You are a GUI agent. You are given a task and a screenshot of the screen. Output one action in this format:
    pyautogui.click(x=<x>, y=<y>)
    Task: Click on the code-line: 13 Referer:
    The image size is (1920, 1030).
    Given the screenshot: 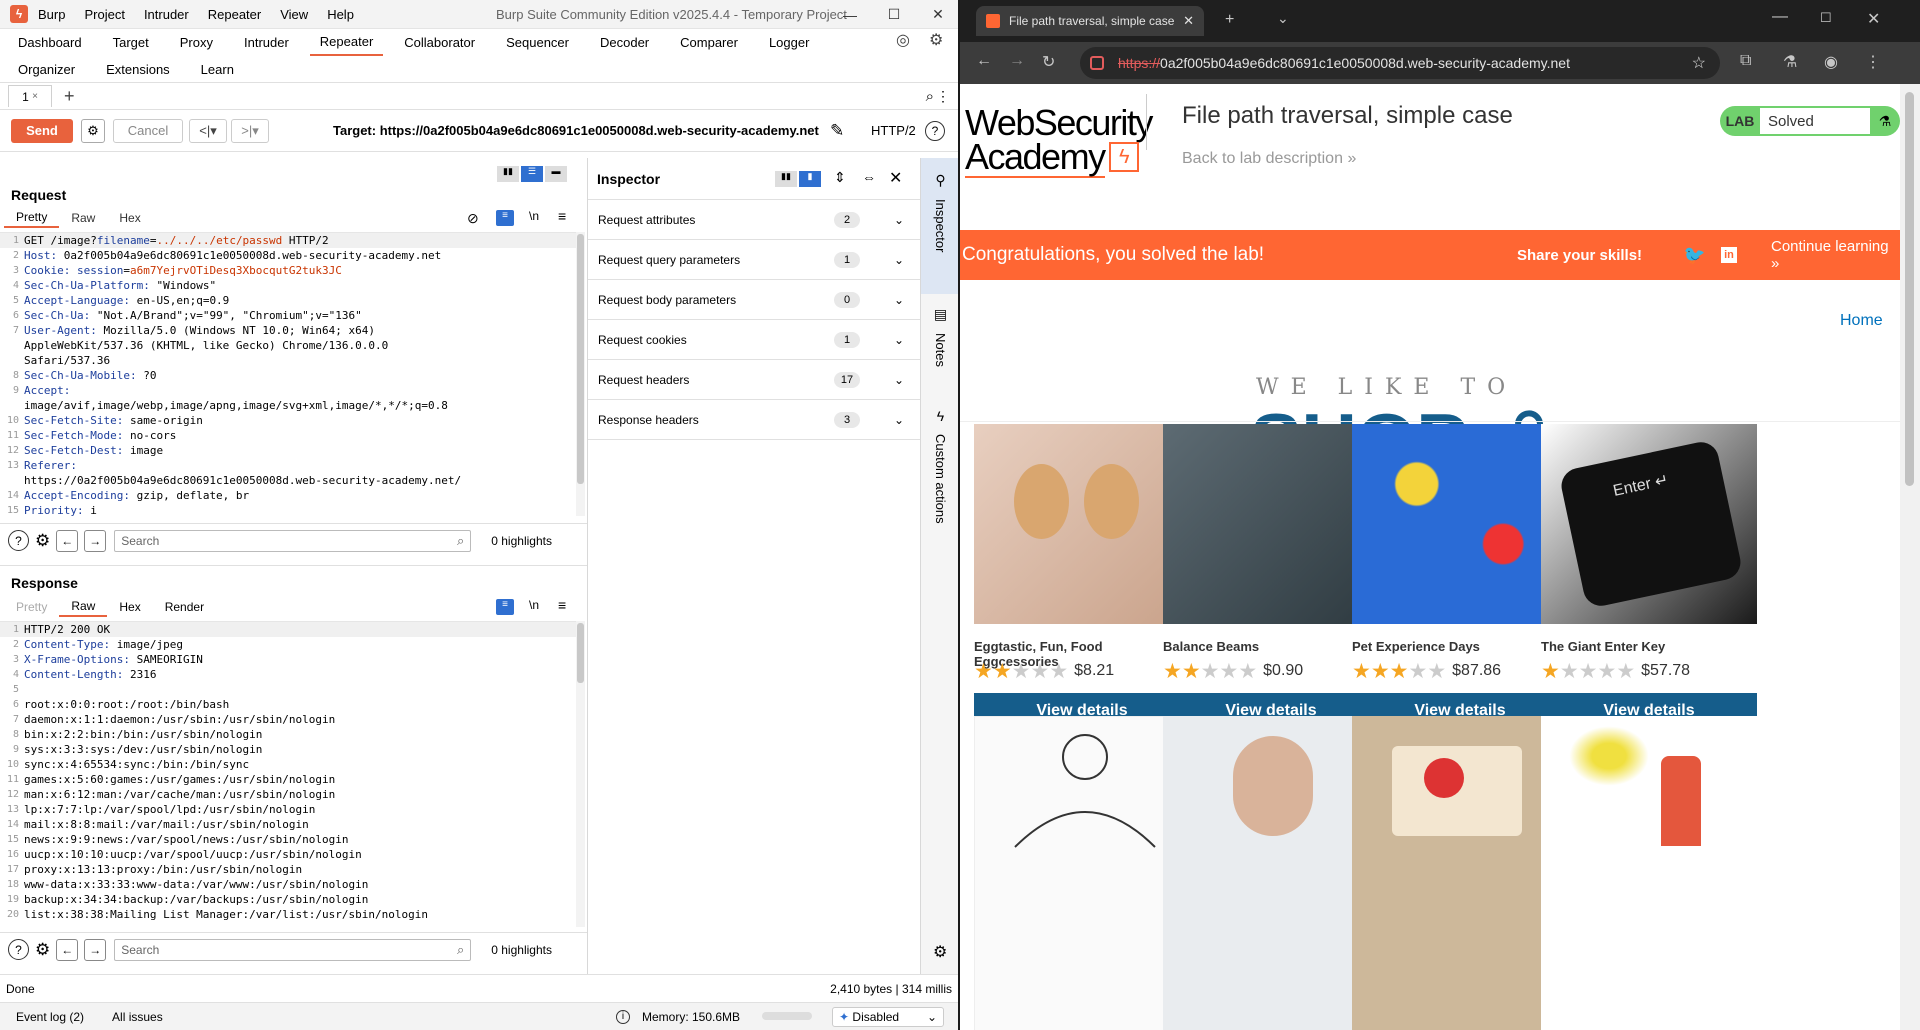 What is the action you would take?
    pyautogui.click(x=288, y=465)
    